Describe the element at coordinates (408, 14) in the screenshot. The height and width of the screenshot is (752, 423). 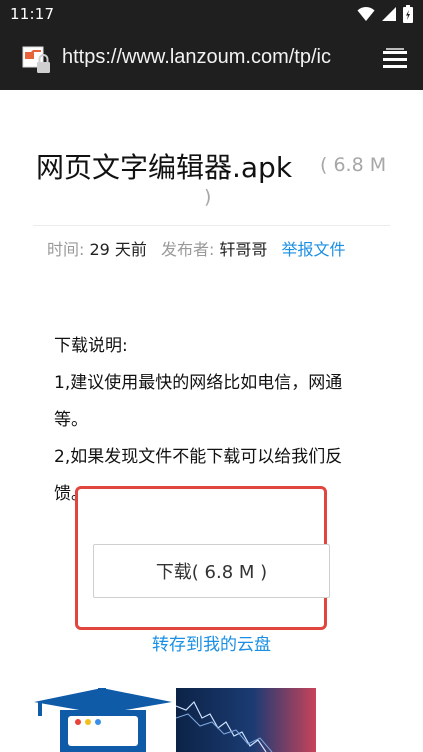
I see `battery-icon` at that location.